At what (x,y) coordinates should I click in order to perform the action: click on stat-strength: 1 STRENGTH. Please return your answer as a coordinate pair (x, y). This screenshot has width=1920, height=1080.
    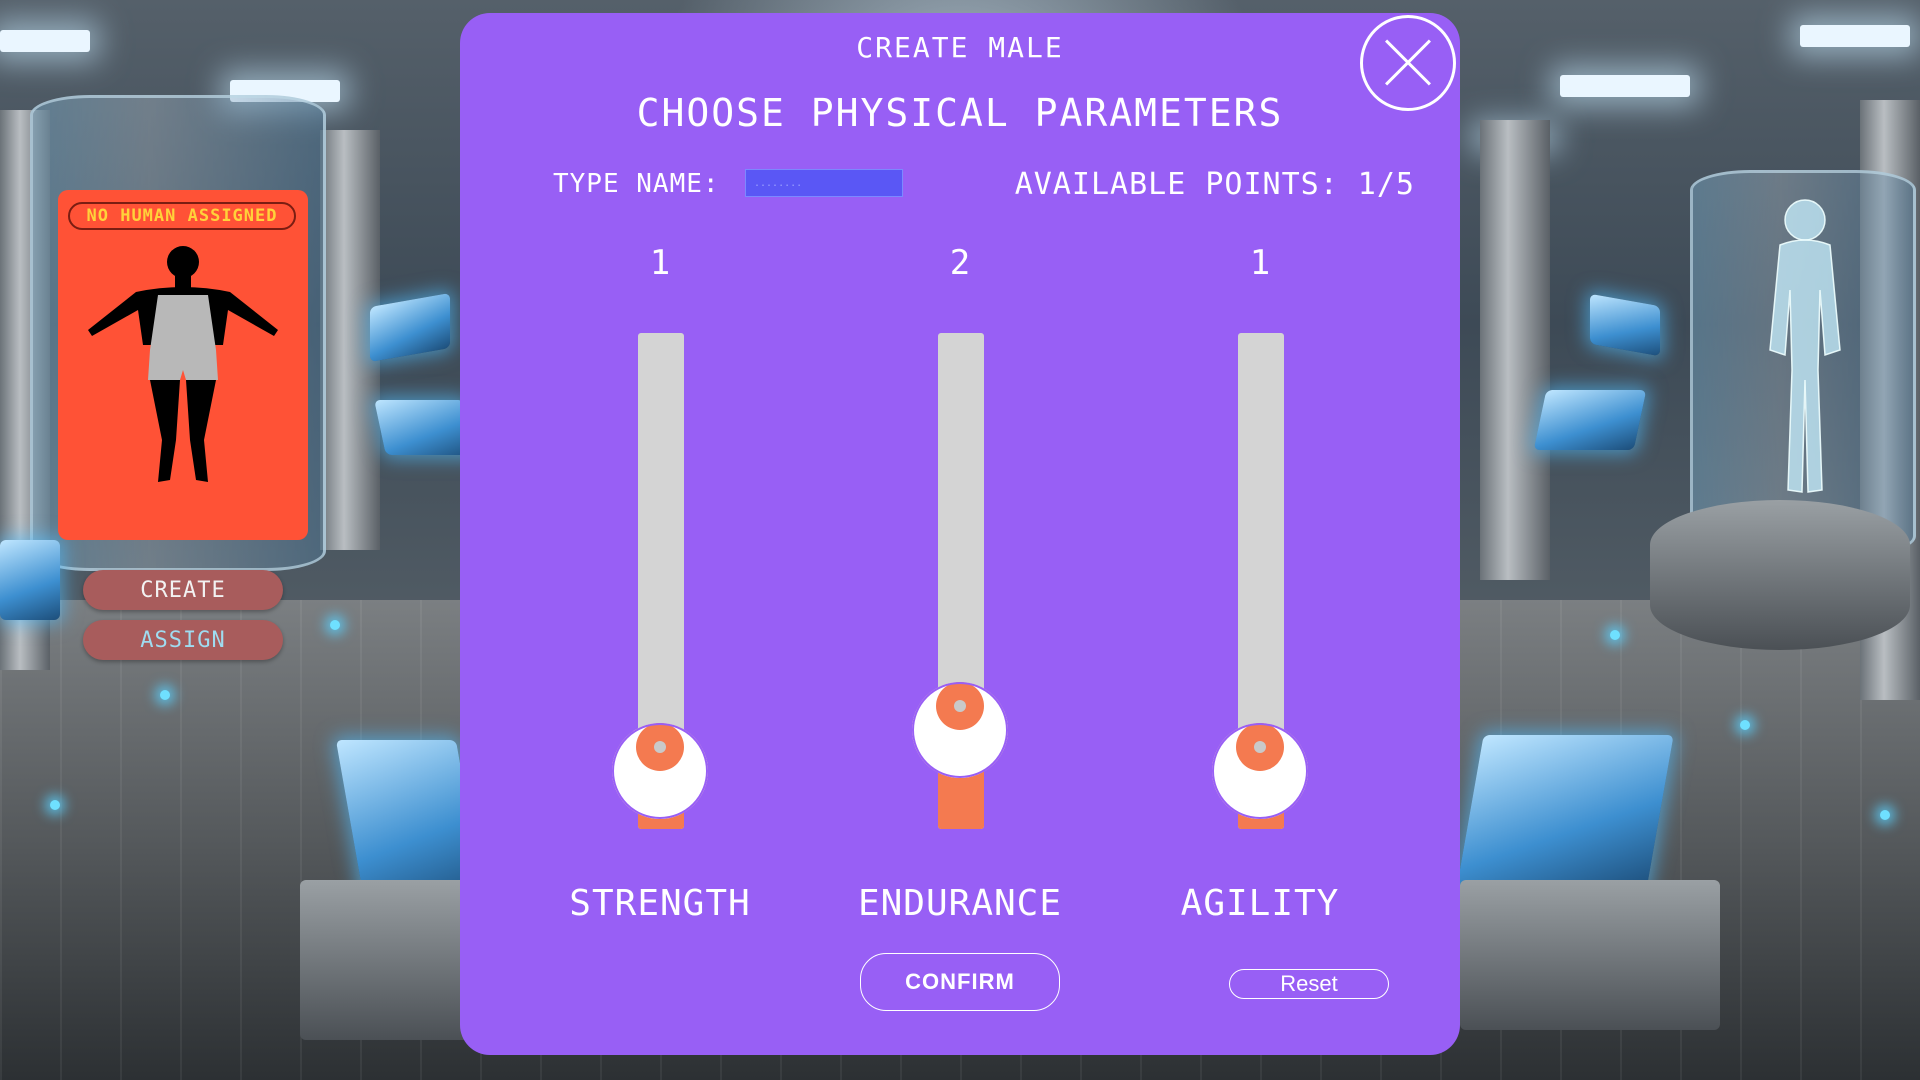
    Looking at the image, I should click on (660, 593).